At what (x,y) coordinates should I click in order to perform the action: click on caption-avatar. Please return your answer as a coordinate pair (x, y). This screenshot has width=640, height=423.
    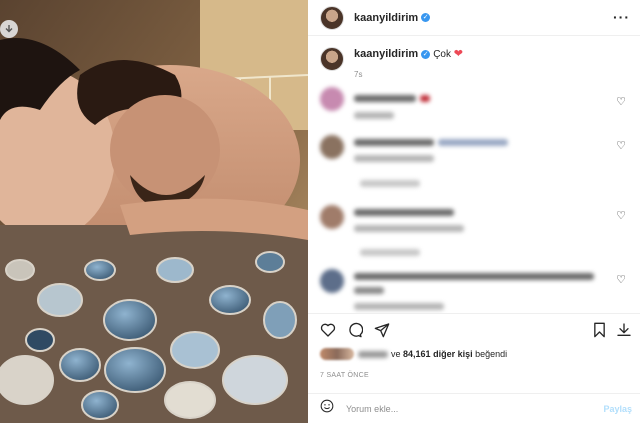
    Looking at the image, I should click on (332, 59).